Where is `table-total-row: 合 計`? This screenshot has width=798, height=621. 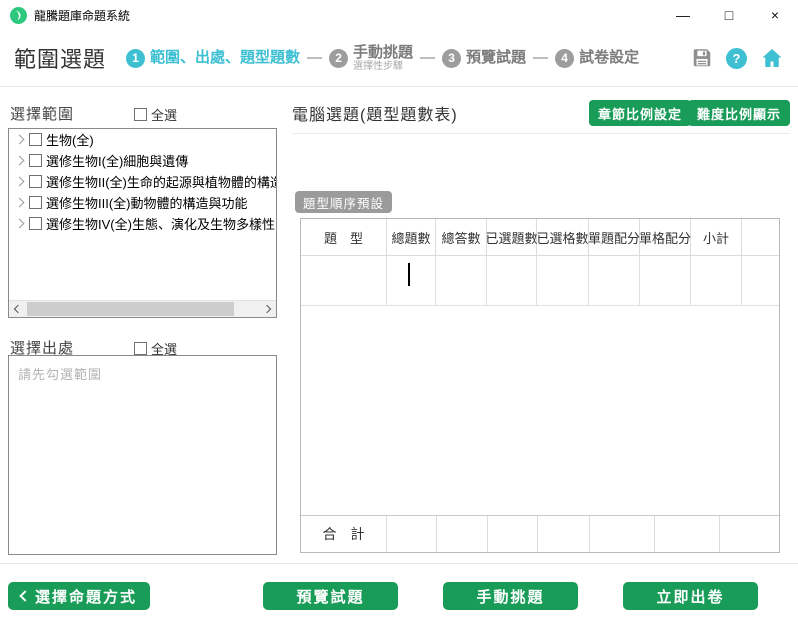 table-total-row: 合 計 is located at coordinates (540, 533).